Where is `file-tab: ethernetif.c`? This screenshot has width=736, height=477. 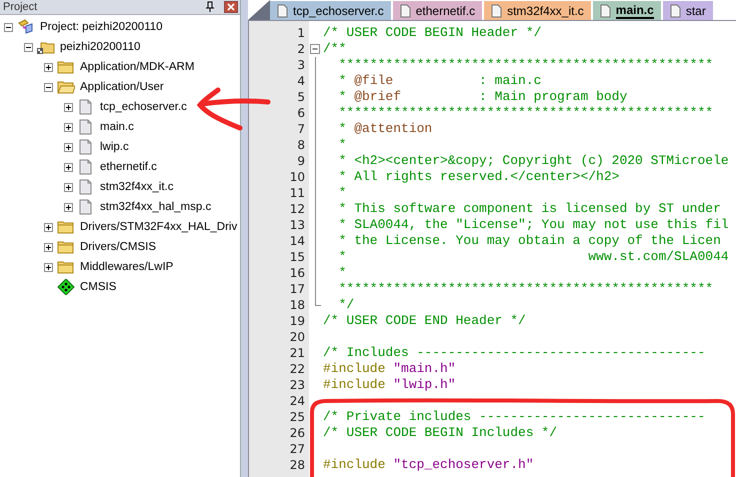
file-tab: ethernetif.c is located at coordinates (437, 10).